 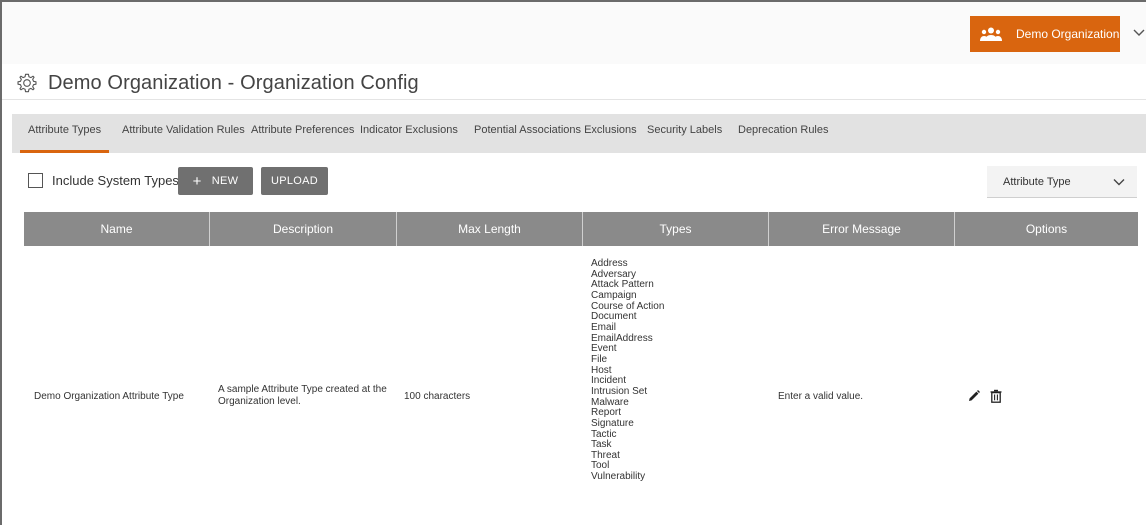 What do you see at coordinates (27, 83) in the screenshot?
I see `gear-icon` at bounding box center [27, 83].